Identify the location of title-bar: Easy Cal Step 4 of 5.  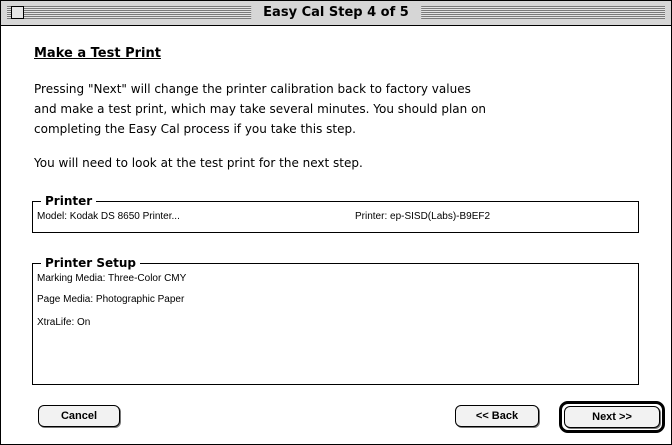
(336, 13).